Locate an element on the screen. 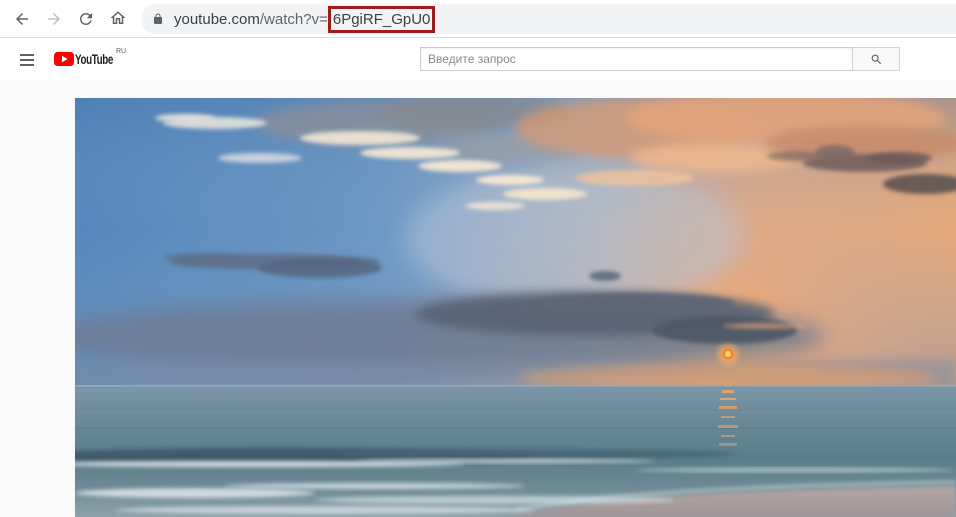  youtube-masthead: YouTube RU is located at coordinates (478, 59).